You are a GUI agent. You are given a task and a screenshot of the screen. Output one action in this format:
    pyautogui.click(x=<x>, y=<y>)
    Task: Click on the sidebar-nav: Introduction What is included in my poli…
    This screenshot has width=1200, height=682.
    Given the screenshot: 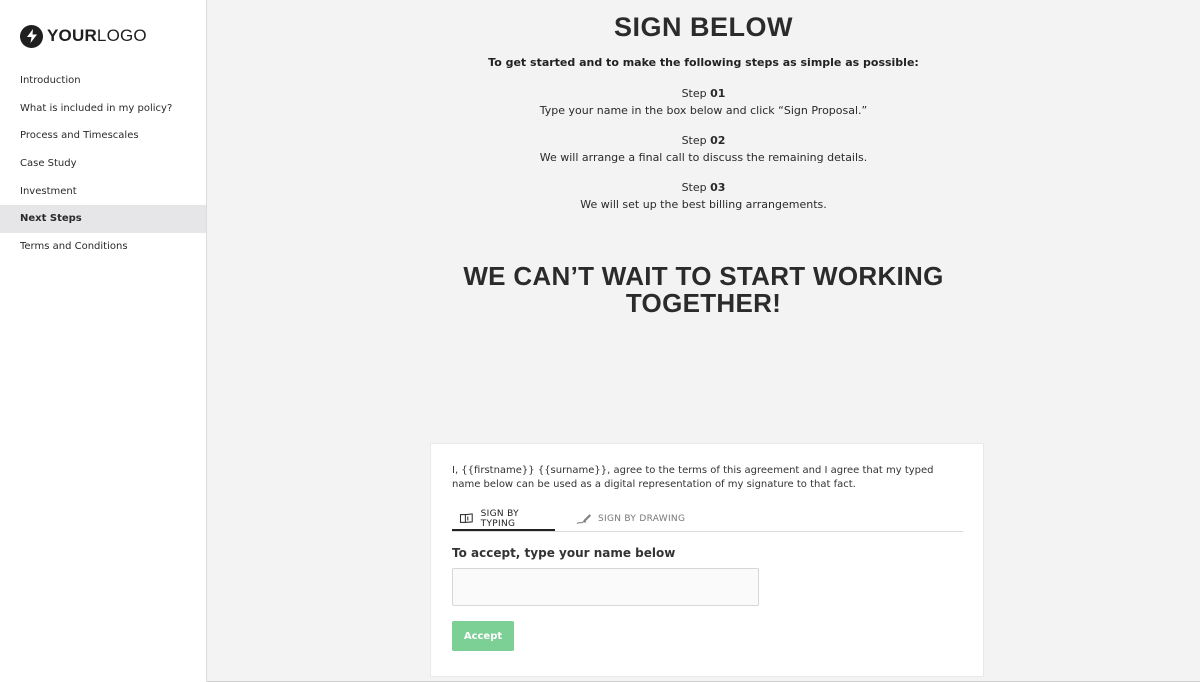 What is the action you would take?
    pyautogui.click(x=103, y=163)
    